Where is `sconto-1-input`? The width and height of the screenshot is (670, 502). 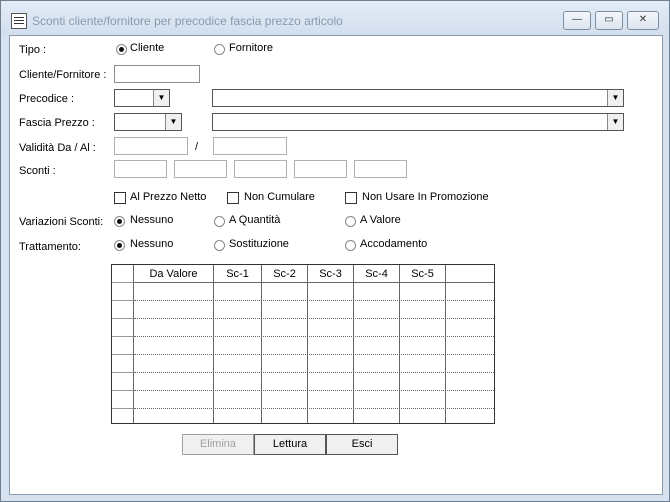
sconto-1-input is located at coordinates (140, 169).